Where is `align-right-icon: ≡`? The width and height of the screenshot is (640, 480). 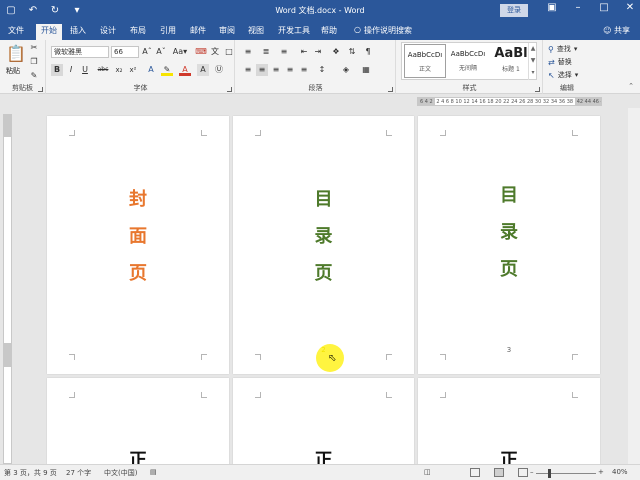 align-right-icon: ≡ is located at coordinates (276, 70).